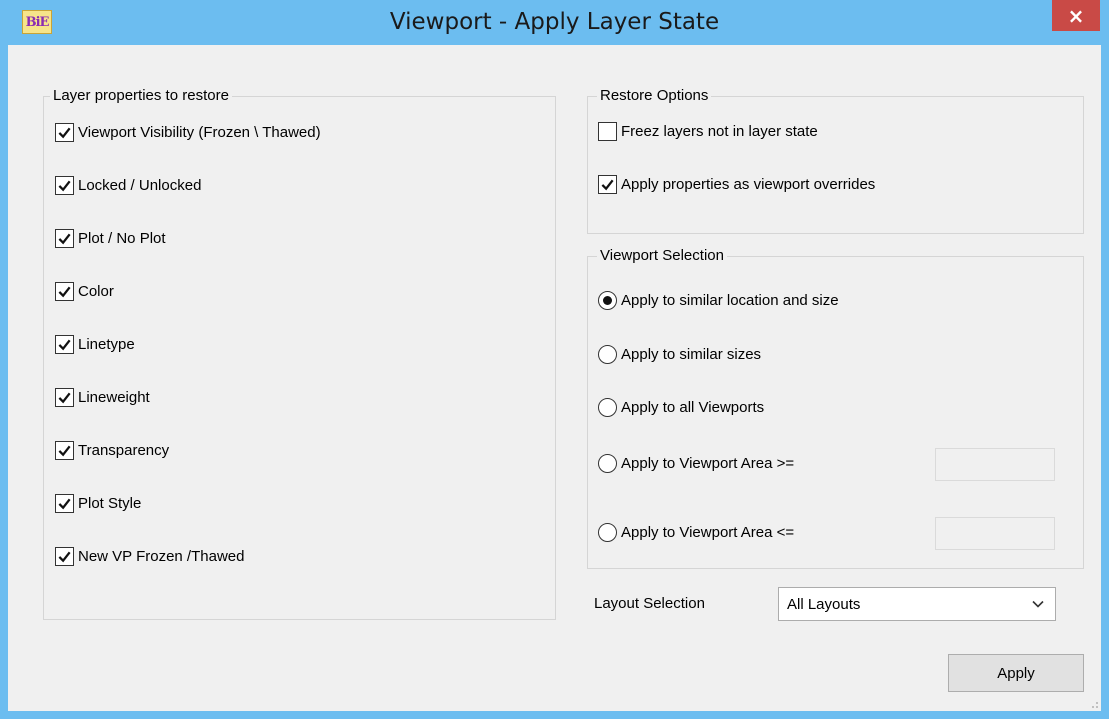 Image resolution: width=1109 pixels, height=719 pixels. I want to click on restore-options-title: Restore Options, so click(654, 95).